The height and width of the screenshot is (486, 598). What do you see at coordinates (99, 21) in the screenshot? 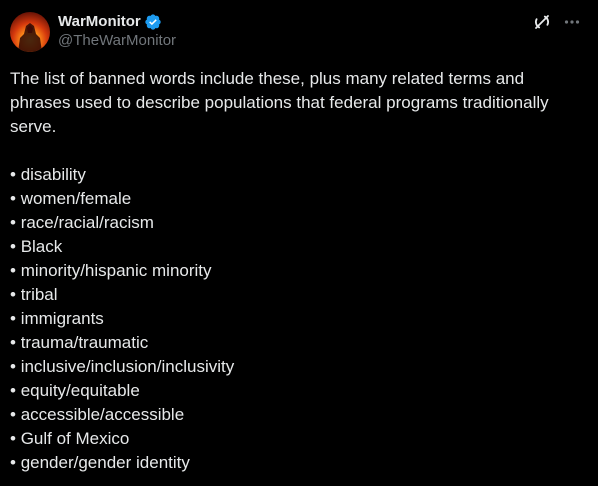
I see `display-name: WarMonitor` at bounding box center [99, 21].